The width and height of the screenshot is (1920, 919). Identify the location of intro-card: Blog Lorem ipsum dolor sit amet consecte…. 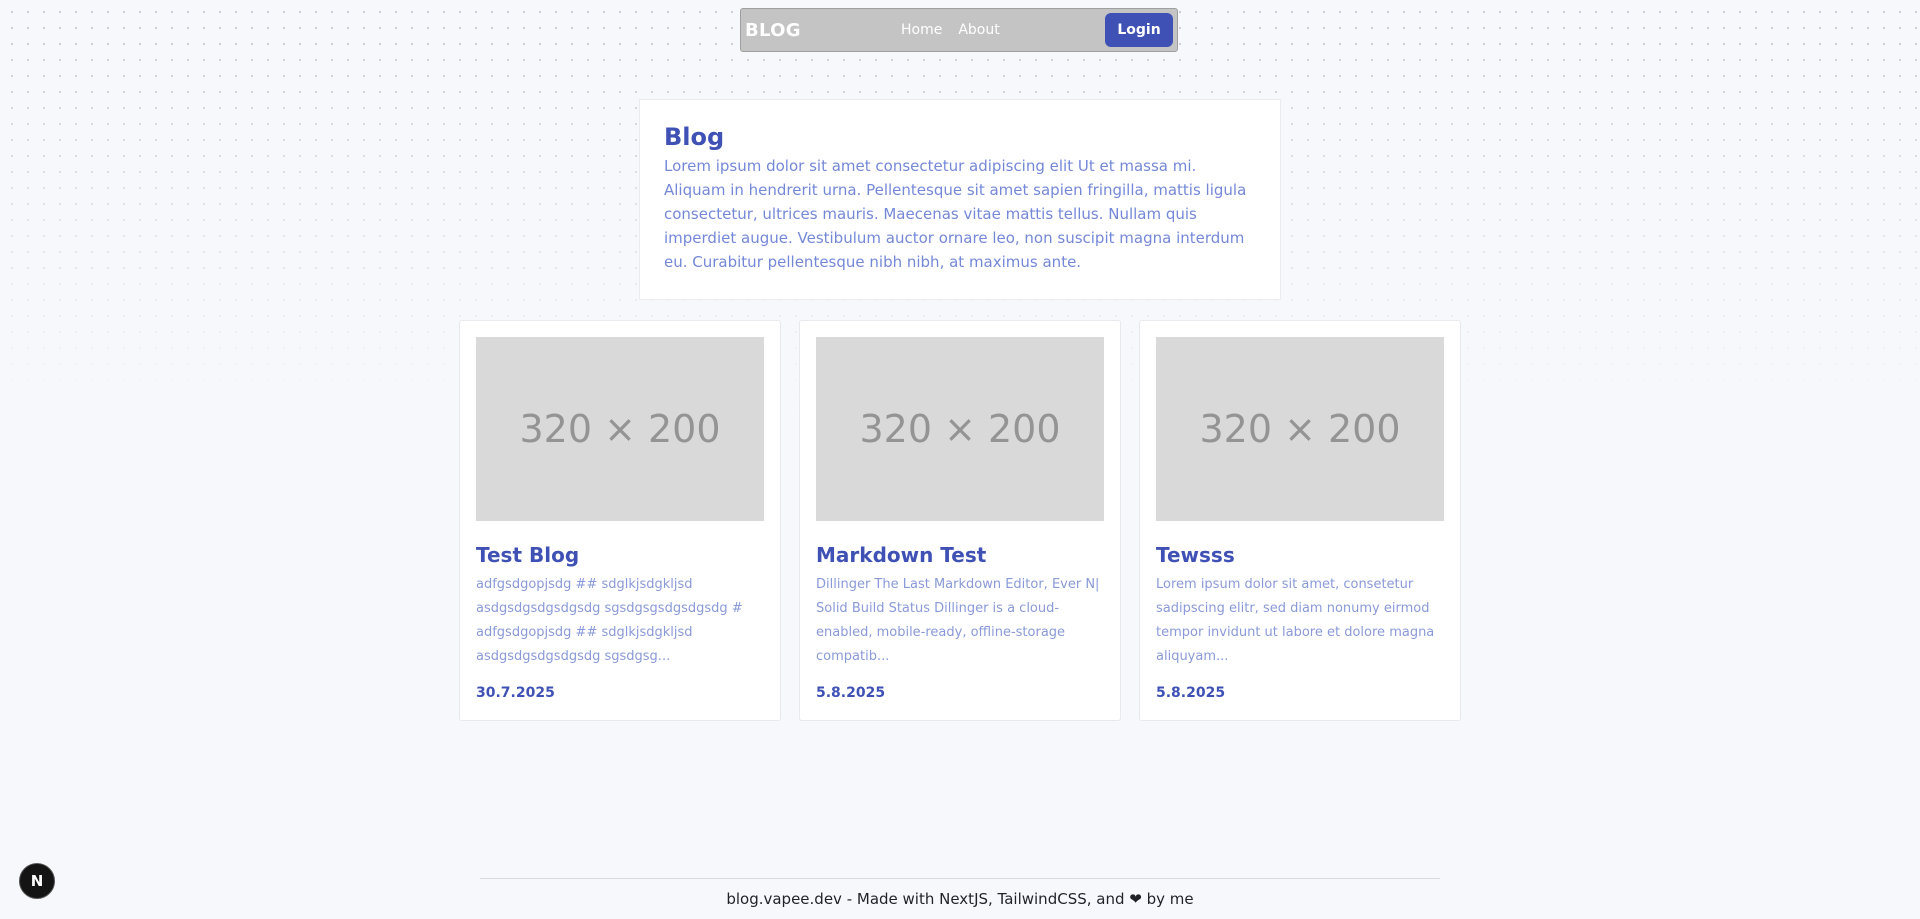
(960, 199).